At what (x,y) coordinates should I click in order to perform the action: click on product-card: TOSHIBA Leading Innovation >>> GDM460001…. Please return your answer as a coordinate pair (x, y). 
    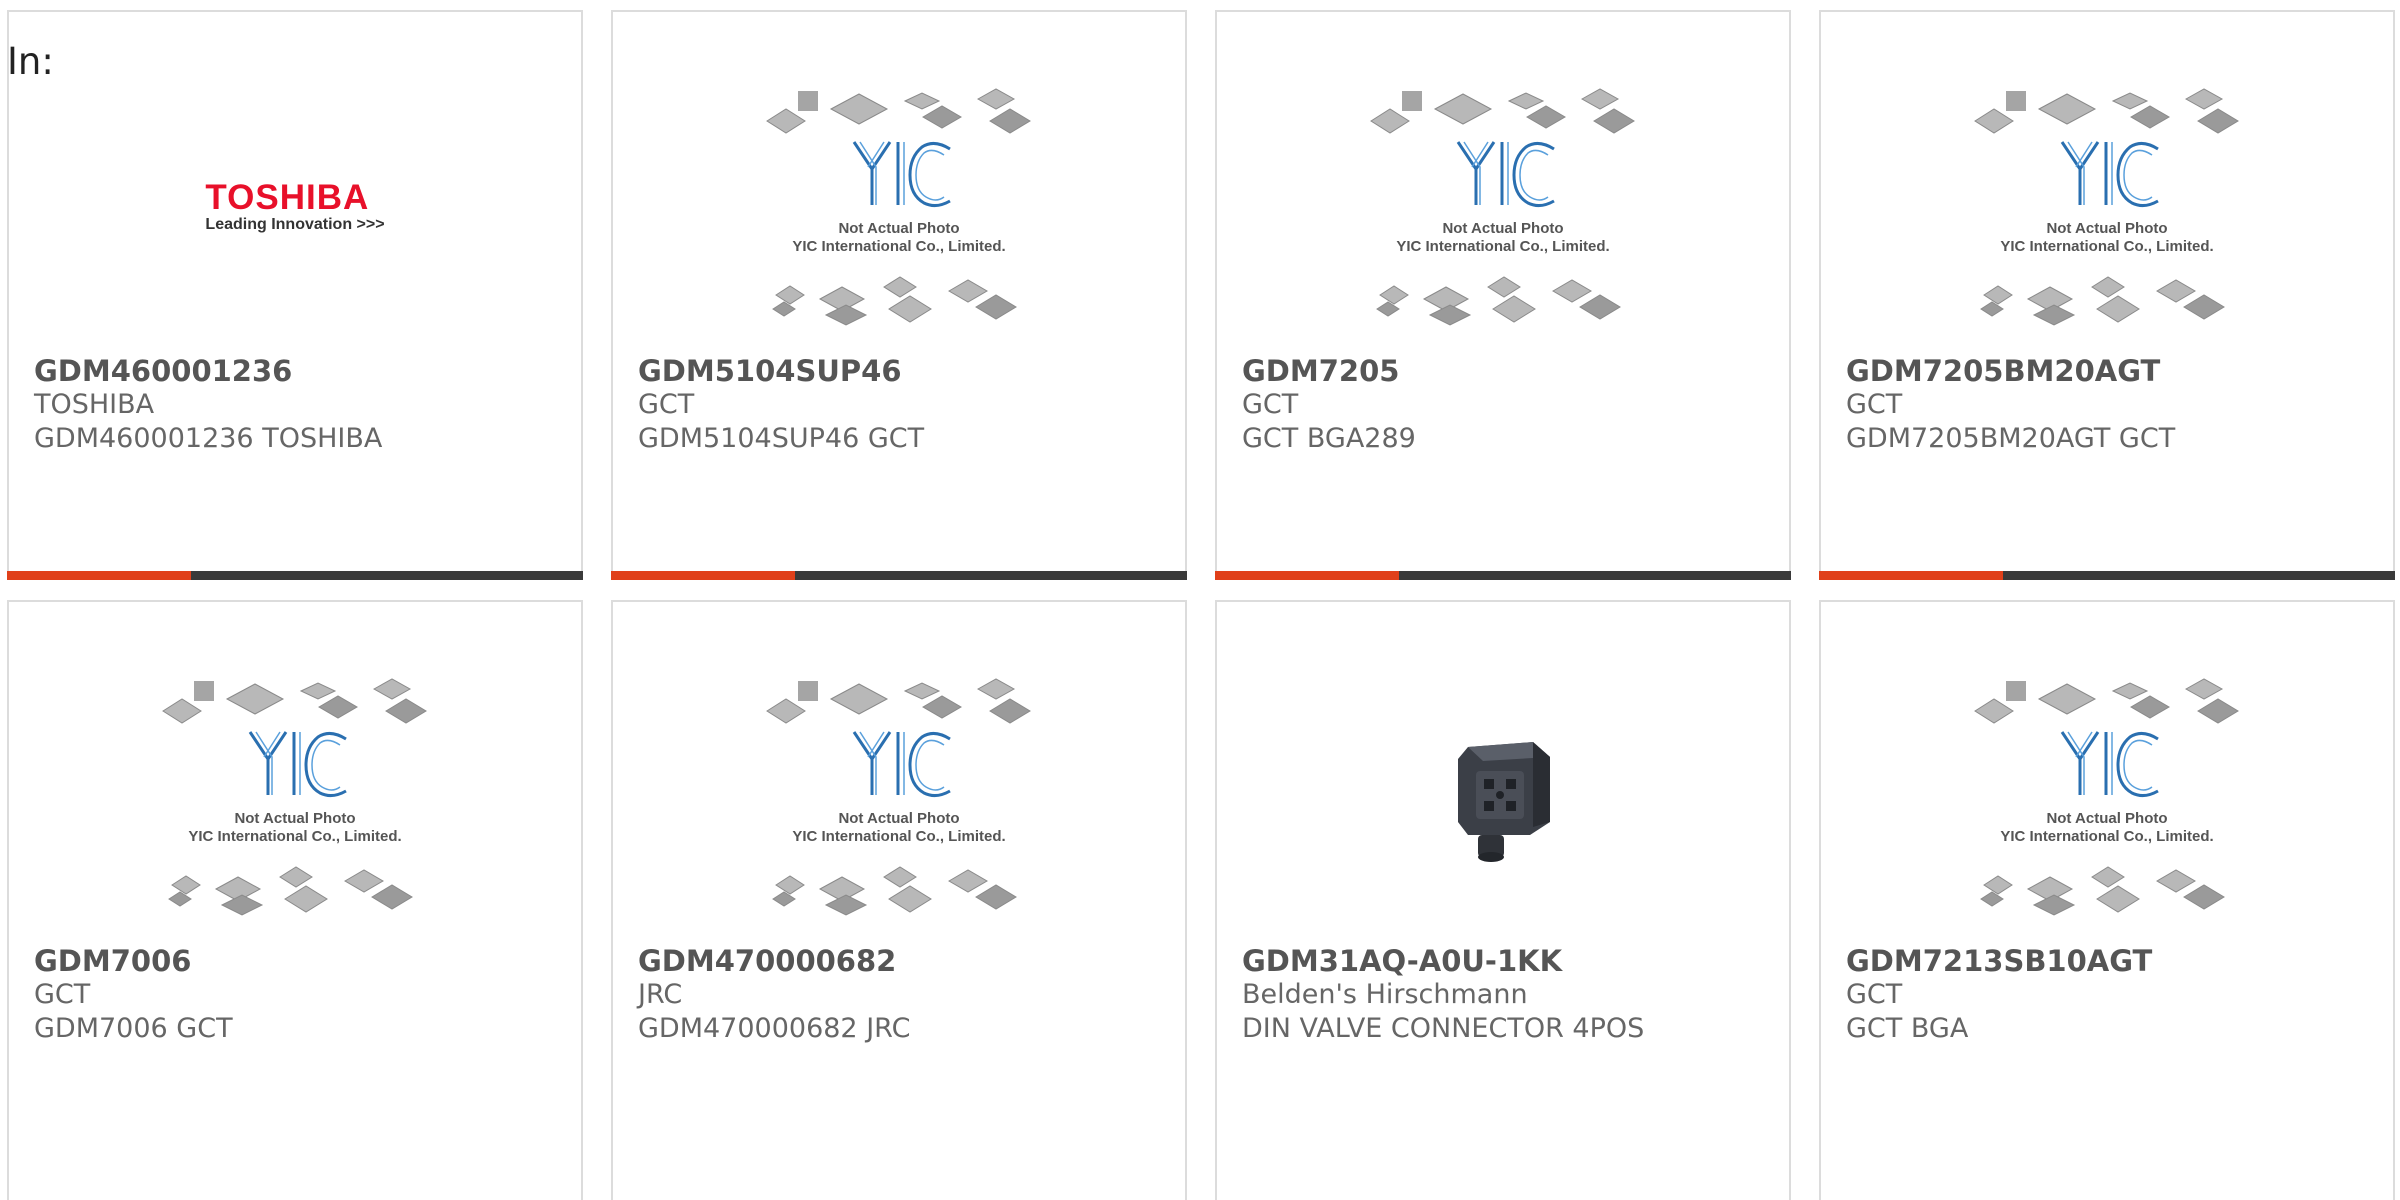
    Looking at the image, I should click on (295, 295).